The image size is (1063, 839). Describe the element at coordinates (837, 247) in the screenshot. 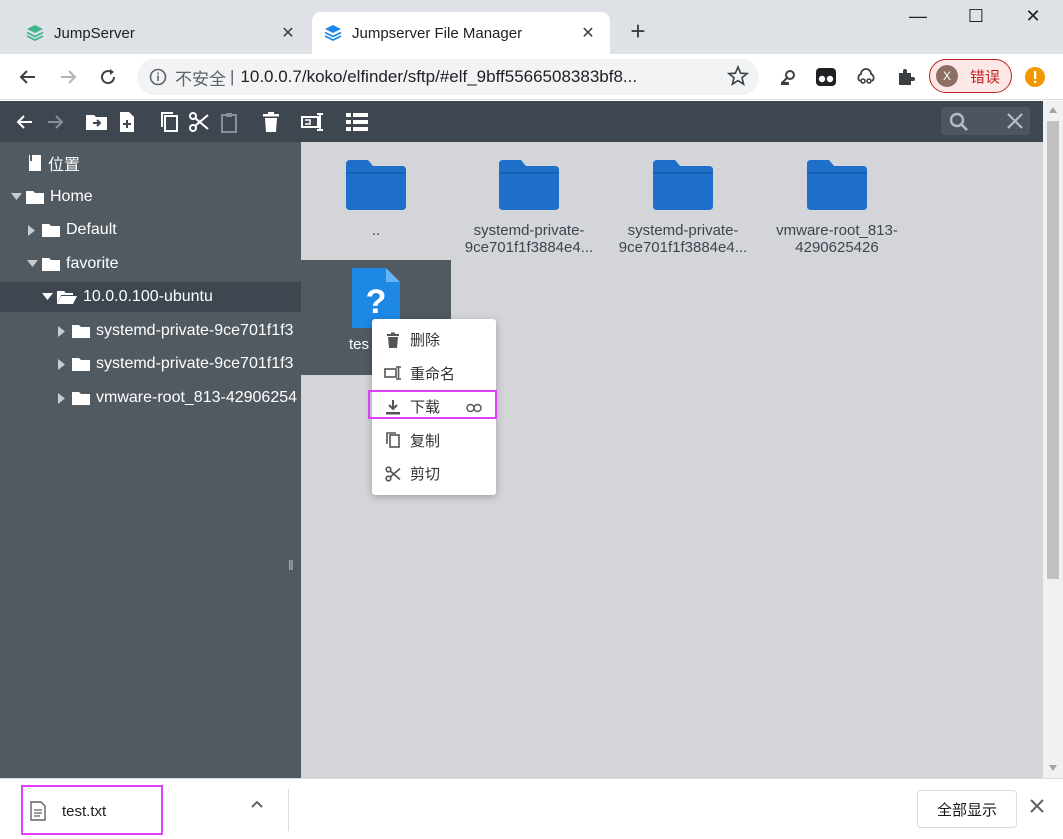

I see `file-name: 4290625426` at that location.